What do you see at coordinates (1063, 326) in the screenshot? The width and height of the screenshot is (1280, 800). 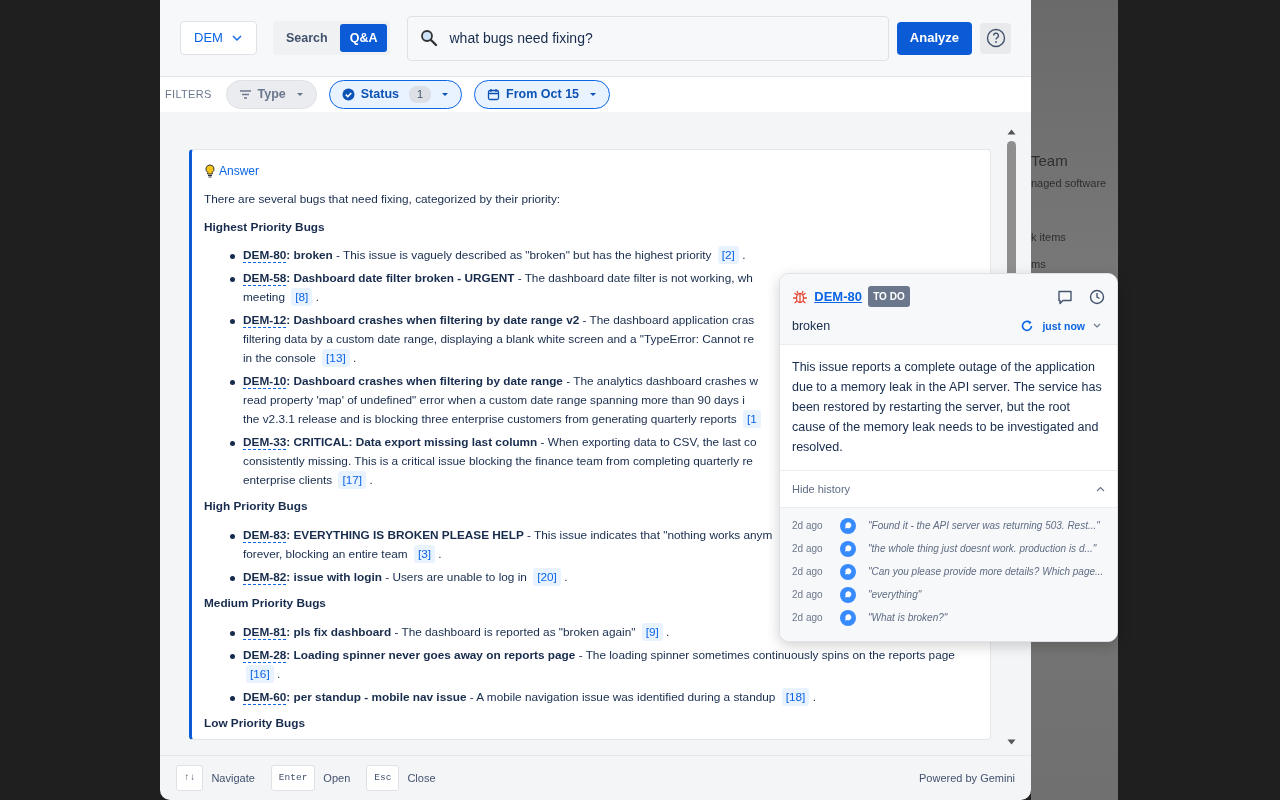 I see `updated-time: just now` at bounding box center [1063, 326].